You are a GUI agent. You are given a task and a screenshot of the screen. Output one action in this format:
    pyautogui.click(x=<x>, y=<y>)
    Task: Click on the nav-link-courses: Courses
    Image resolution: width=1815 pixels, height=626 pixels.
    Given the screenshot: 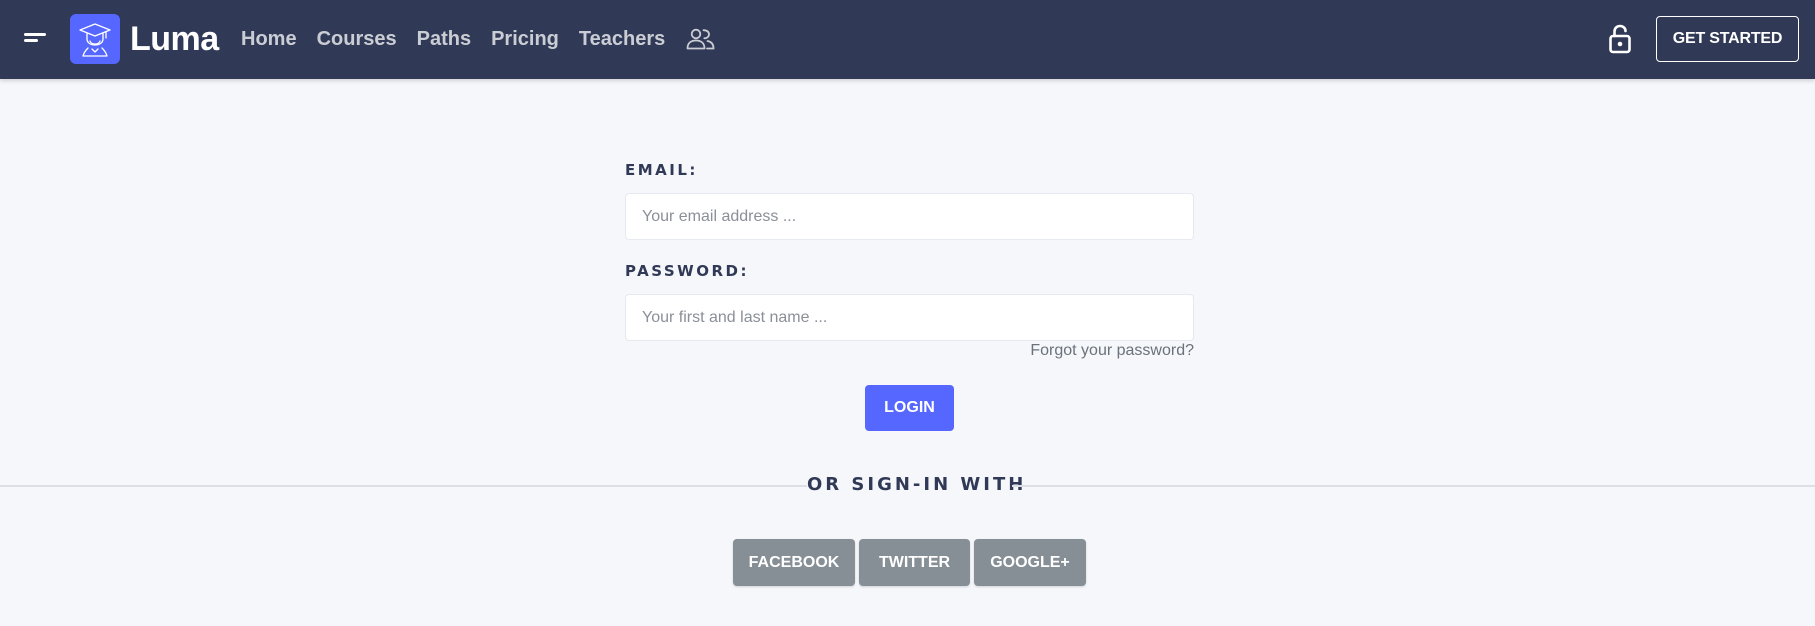 What is the action you would take?
    pyautogui.click(x=357, y=39)
    